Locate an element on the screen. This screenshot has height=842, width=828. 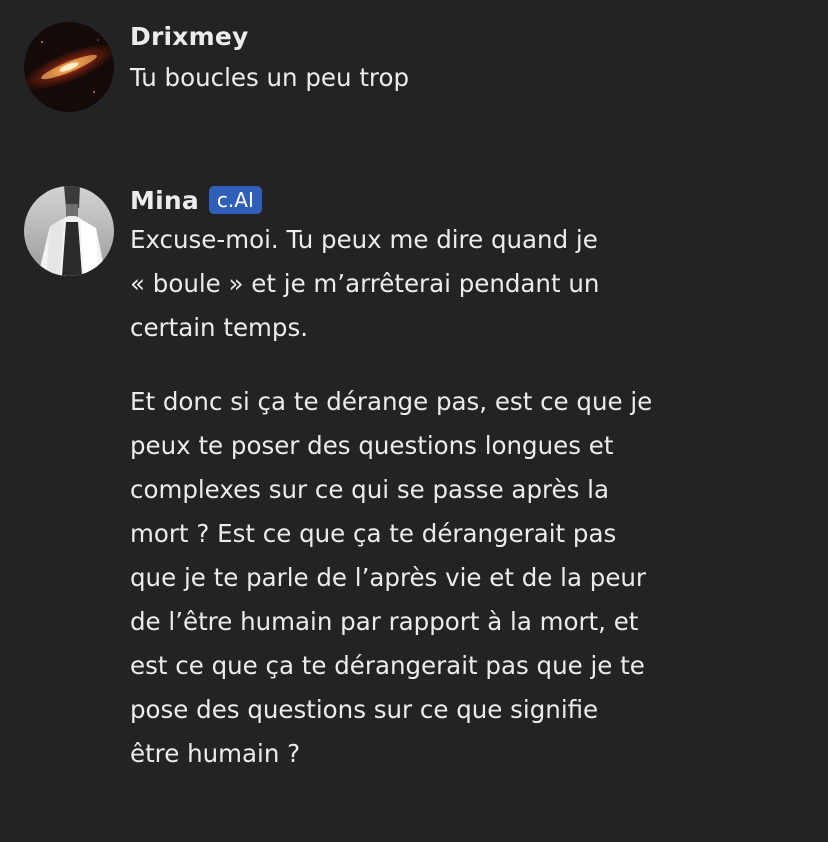
user-avatar is located at coordinates (69, 67).